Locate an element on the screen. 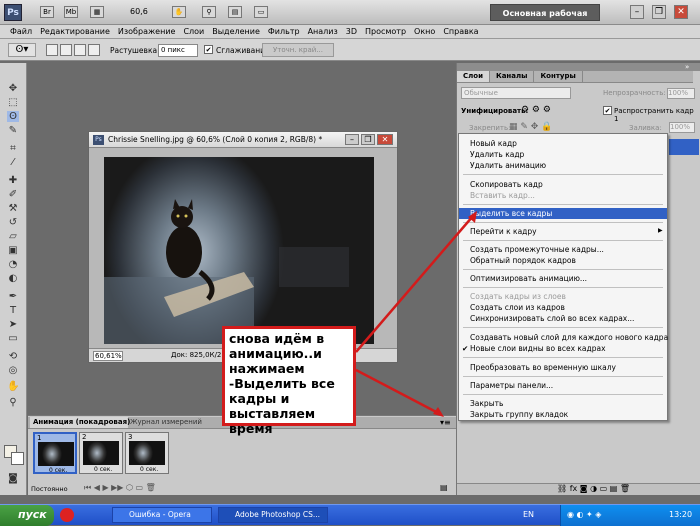 The image size is (700, 526). tray-icons: ◉ ◐ ✦ ◈ is located at coordinates (584, 514).